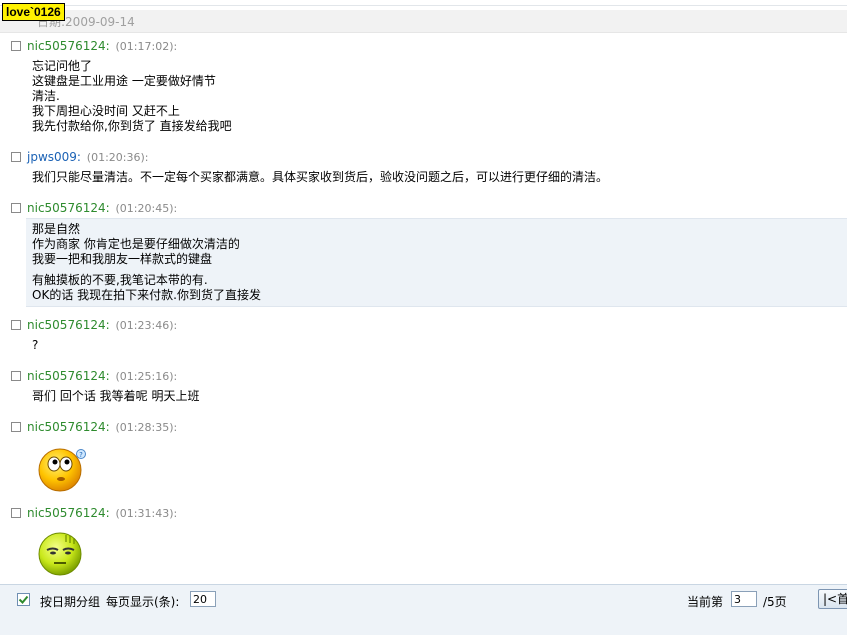 This screenshot has width=847, height=635. I want to click on message: nic50576124: (01:31:43):, so click(423, 543).